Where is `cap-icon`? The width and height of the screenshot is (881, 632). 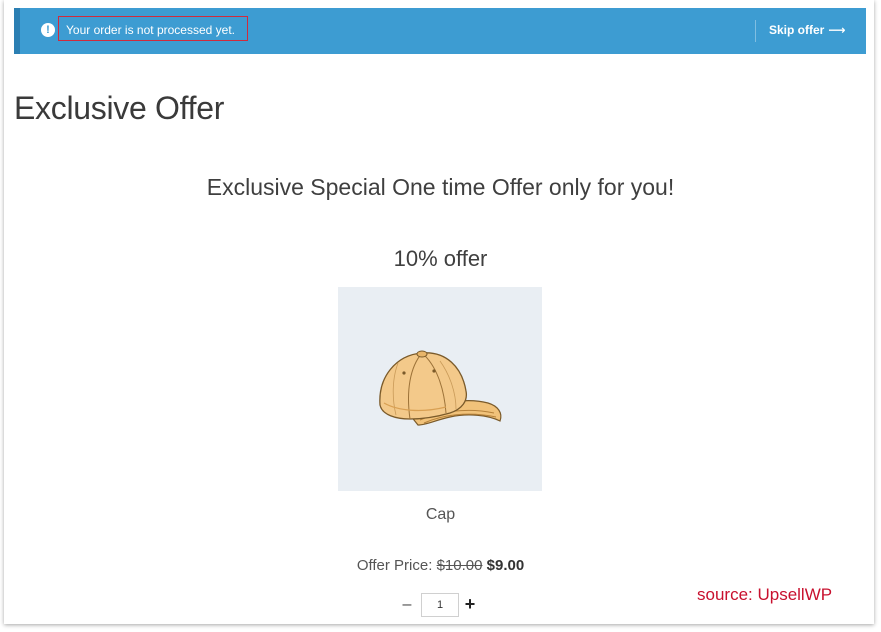
cap-icon is located at coordinates (440, 388).